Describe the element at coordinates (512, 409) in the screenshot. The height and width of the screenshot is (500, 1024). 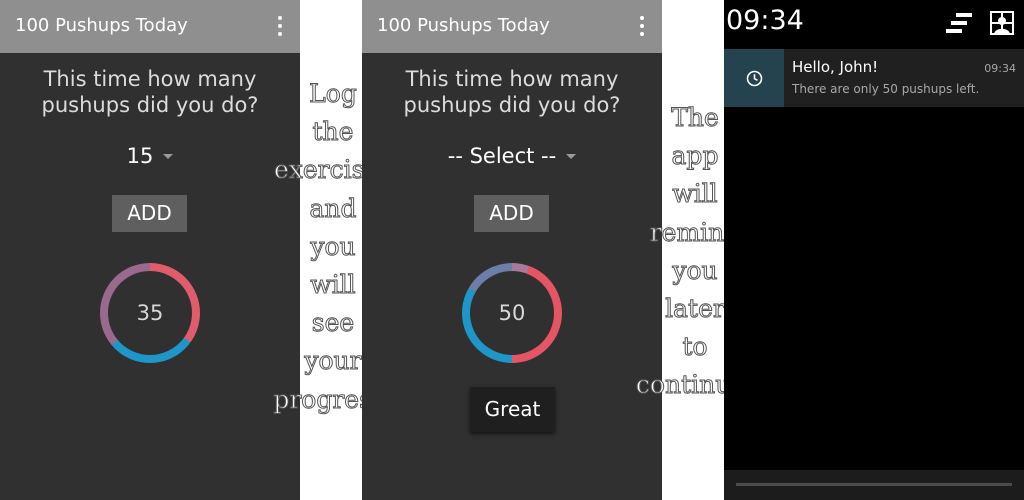
I see `great-button: Great` at that location.